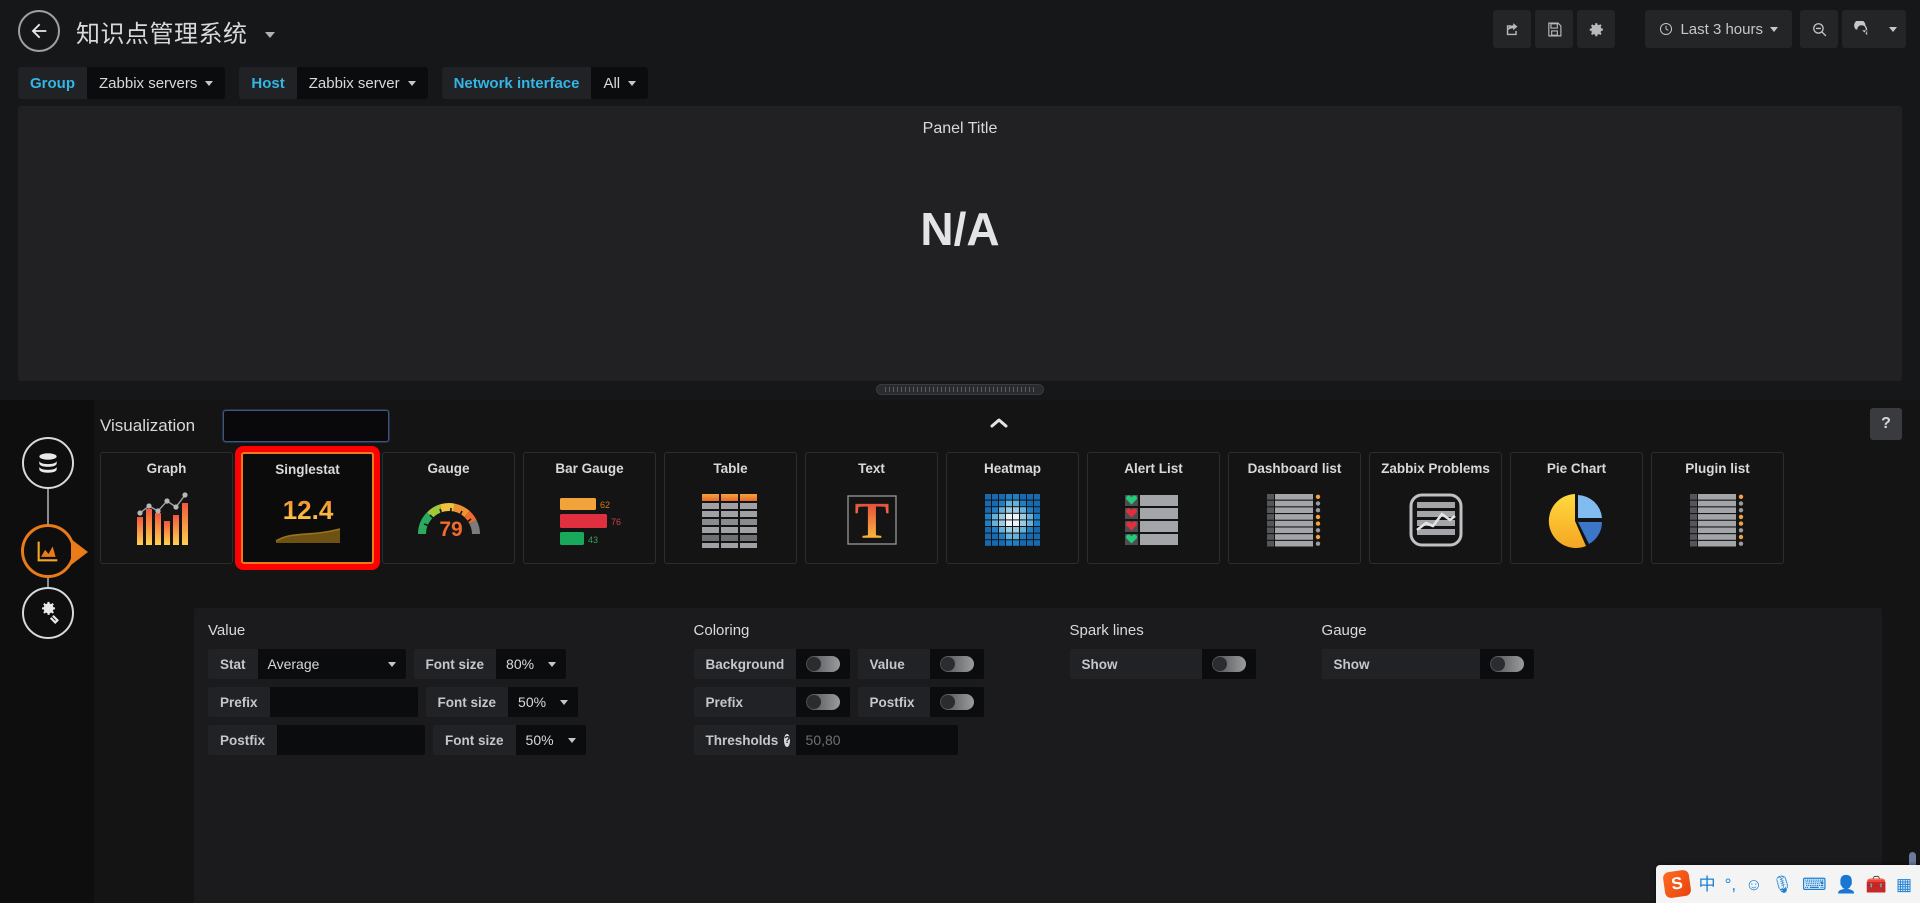 The image size is (1920, 903). I want to click on ime-chinese-mode-icon: 中, so click(1707, 884).